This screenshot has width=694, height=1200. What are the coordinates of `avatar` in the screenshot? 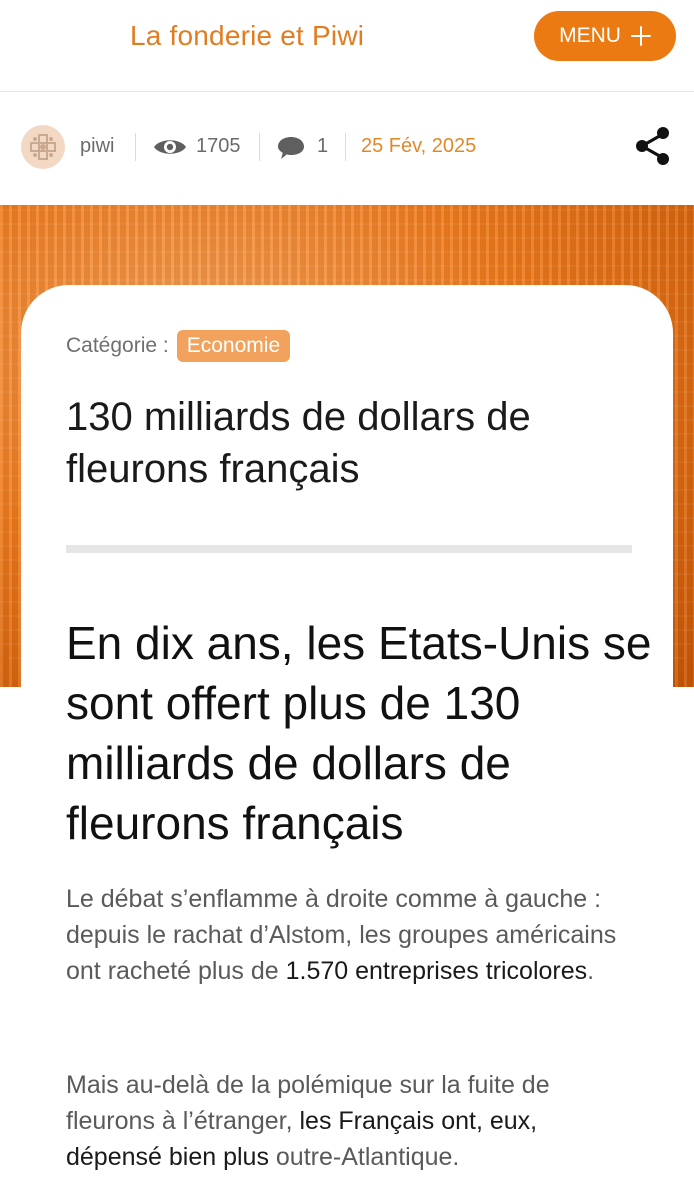 It's located at (43, 147).